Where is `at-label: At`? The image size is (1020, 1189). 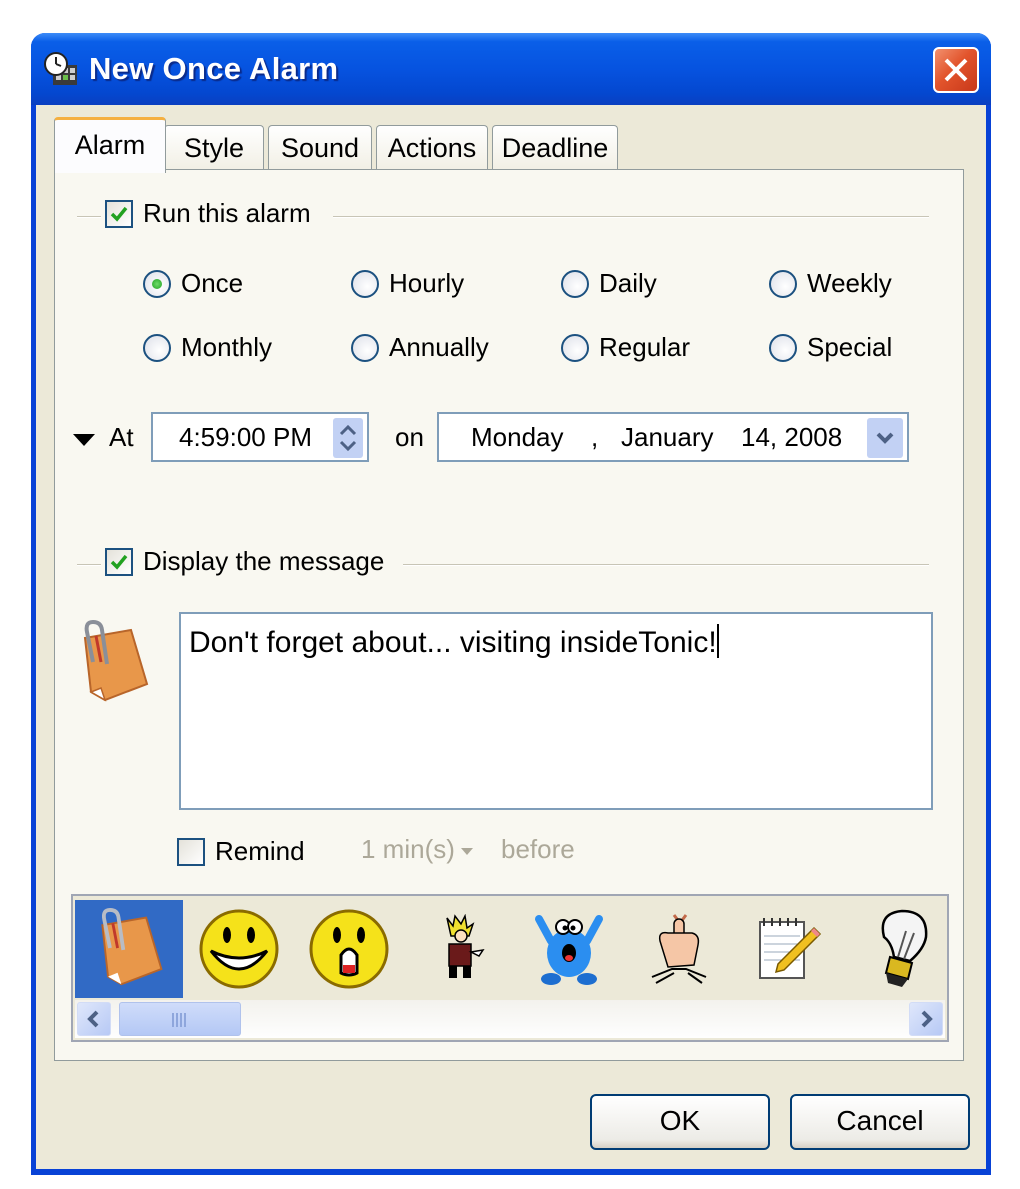
at-label: At is located at coordinates (121, 437).